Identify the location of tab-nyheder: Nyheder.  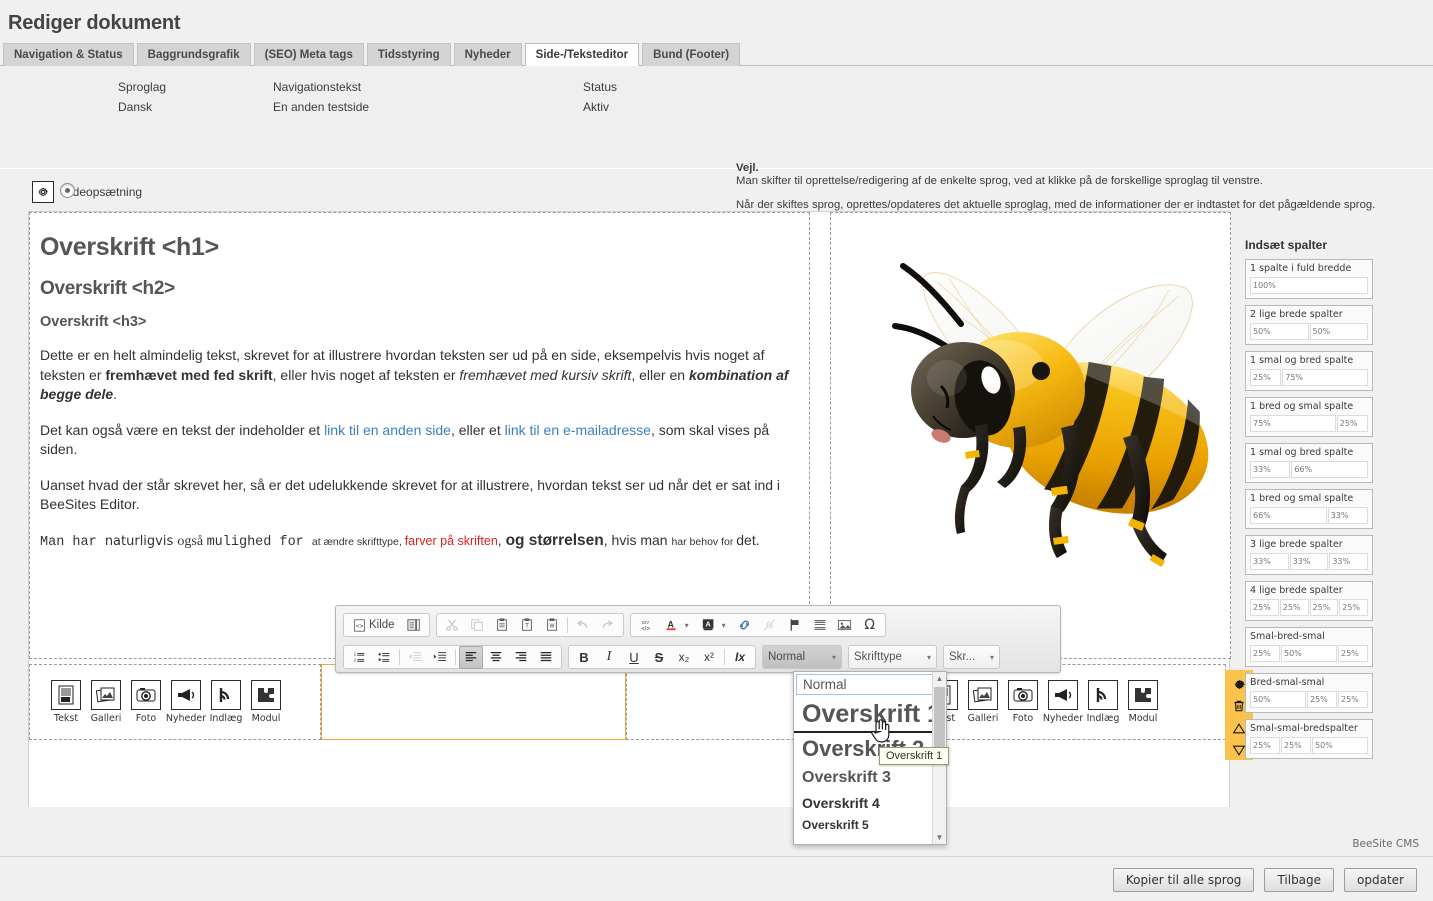
(487, 54).